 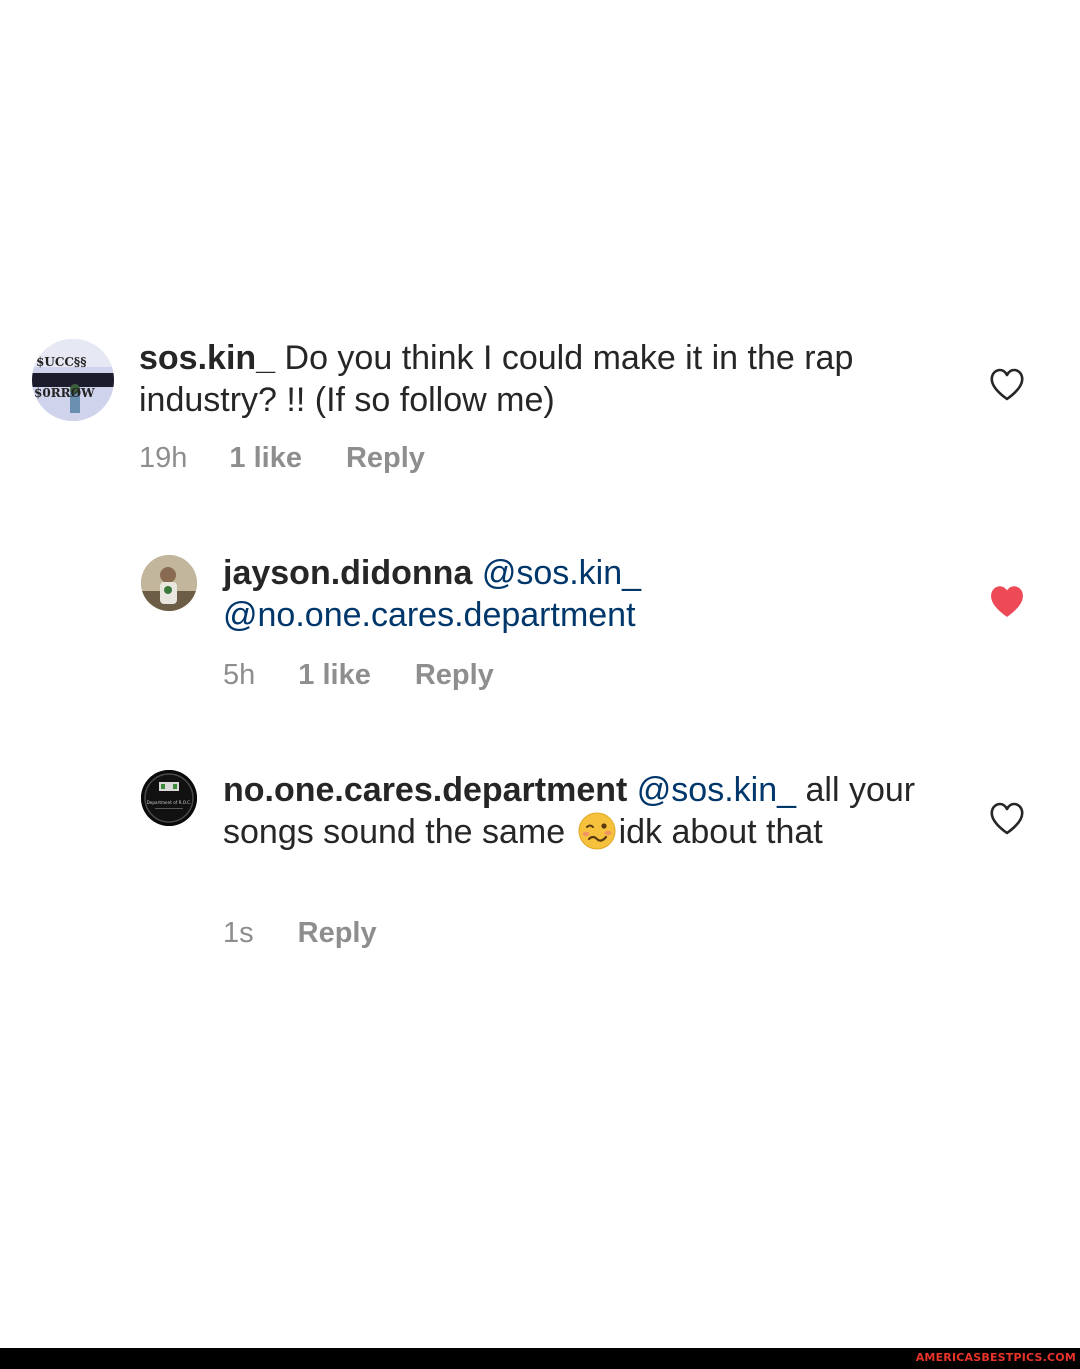 I want to click on avatar: Department of R.O.C., so click(x=169, y=798).